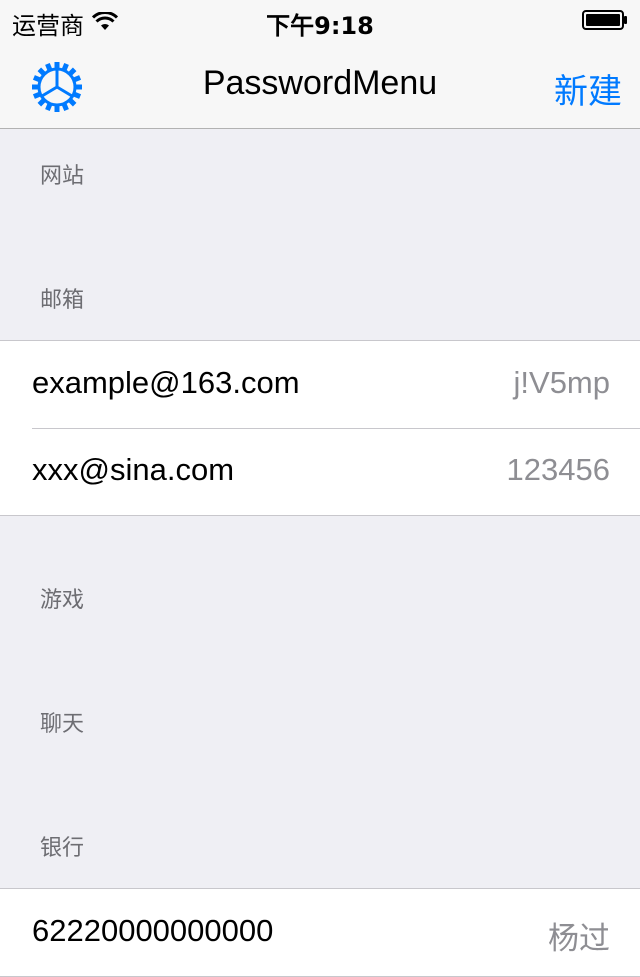 This screenshot has width=640, height=977. What do you see at coordinates (605, 20) in the screenshot?
I see `battery-icon` at bounding box center [605, 20].